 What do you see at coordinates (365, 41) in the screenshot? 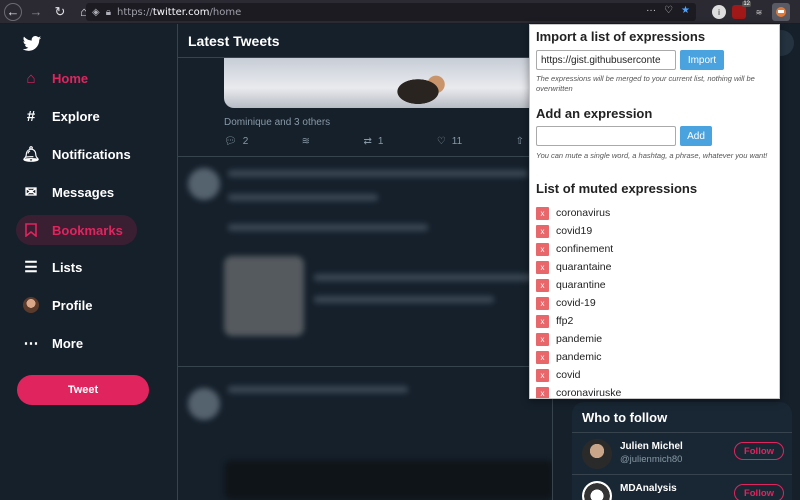
I see `timeline-header: Latest Tweets` at bounding box center [365, 41].